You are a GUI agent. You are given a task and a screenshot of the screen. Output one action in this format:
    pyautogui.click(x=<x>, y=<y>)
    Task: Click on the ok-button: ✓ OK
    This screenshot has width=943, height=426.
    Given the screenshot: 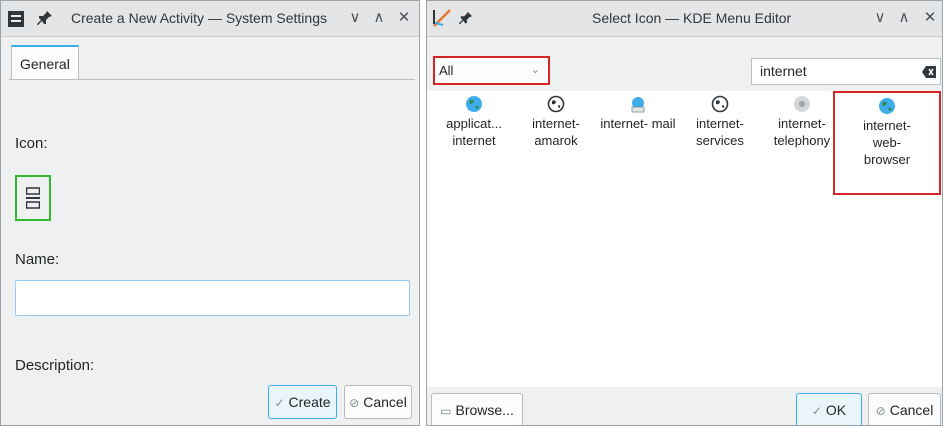 What is the action you would take?
    pyautogui.click(x=829, y=409)
    